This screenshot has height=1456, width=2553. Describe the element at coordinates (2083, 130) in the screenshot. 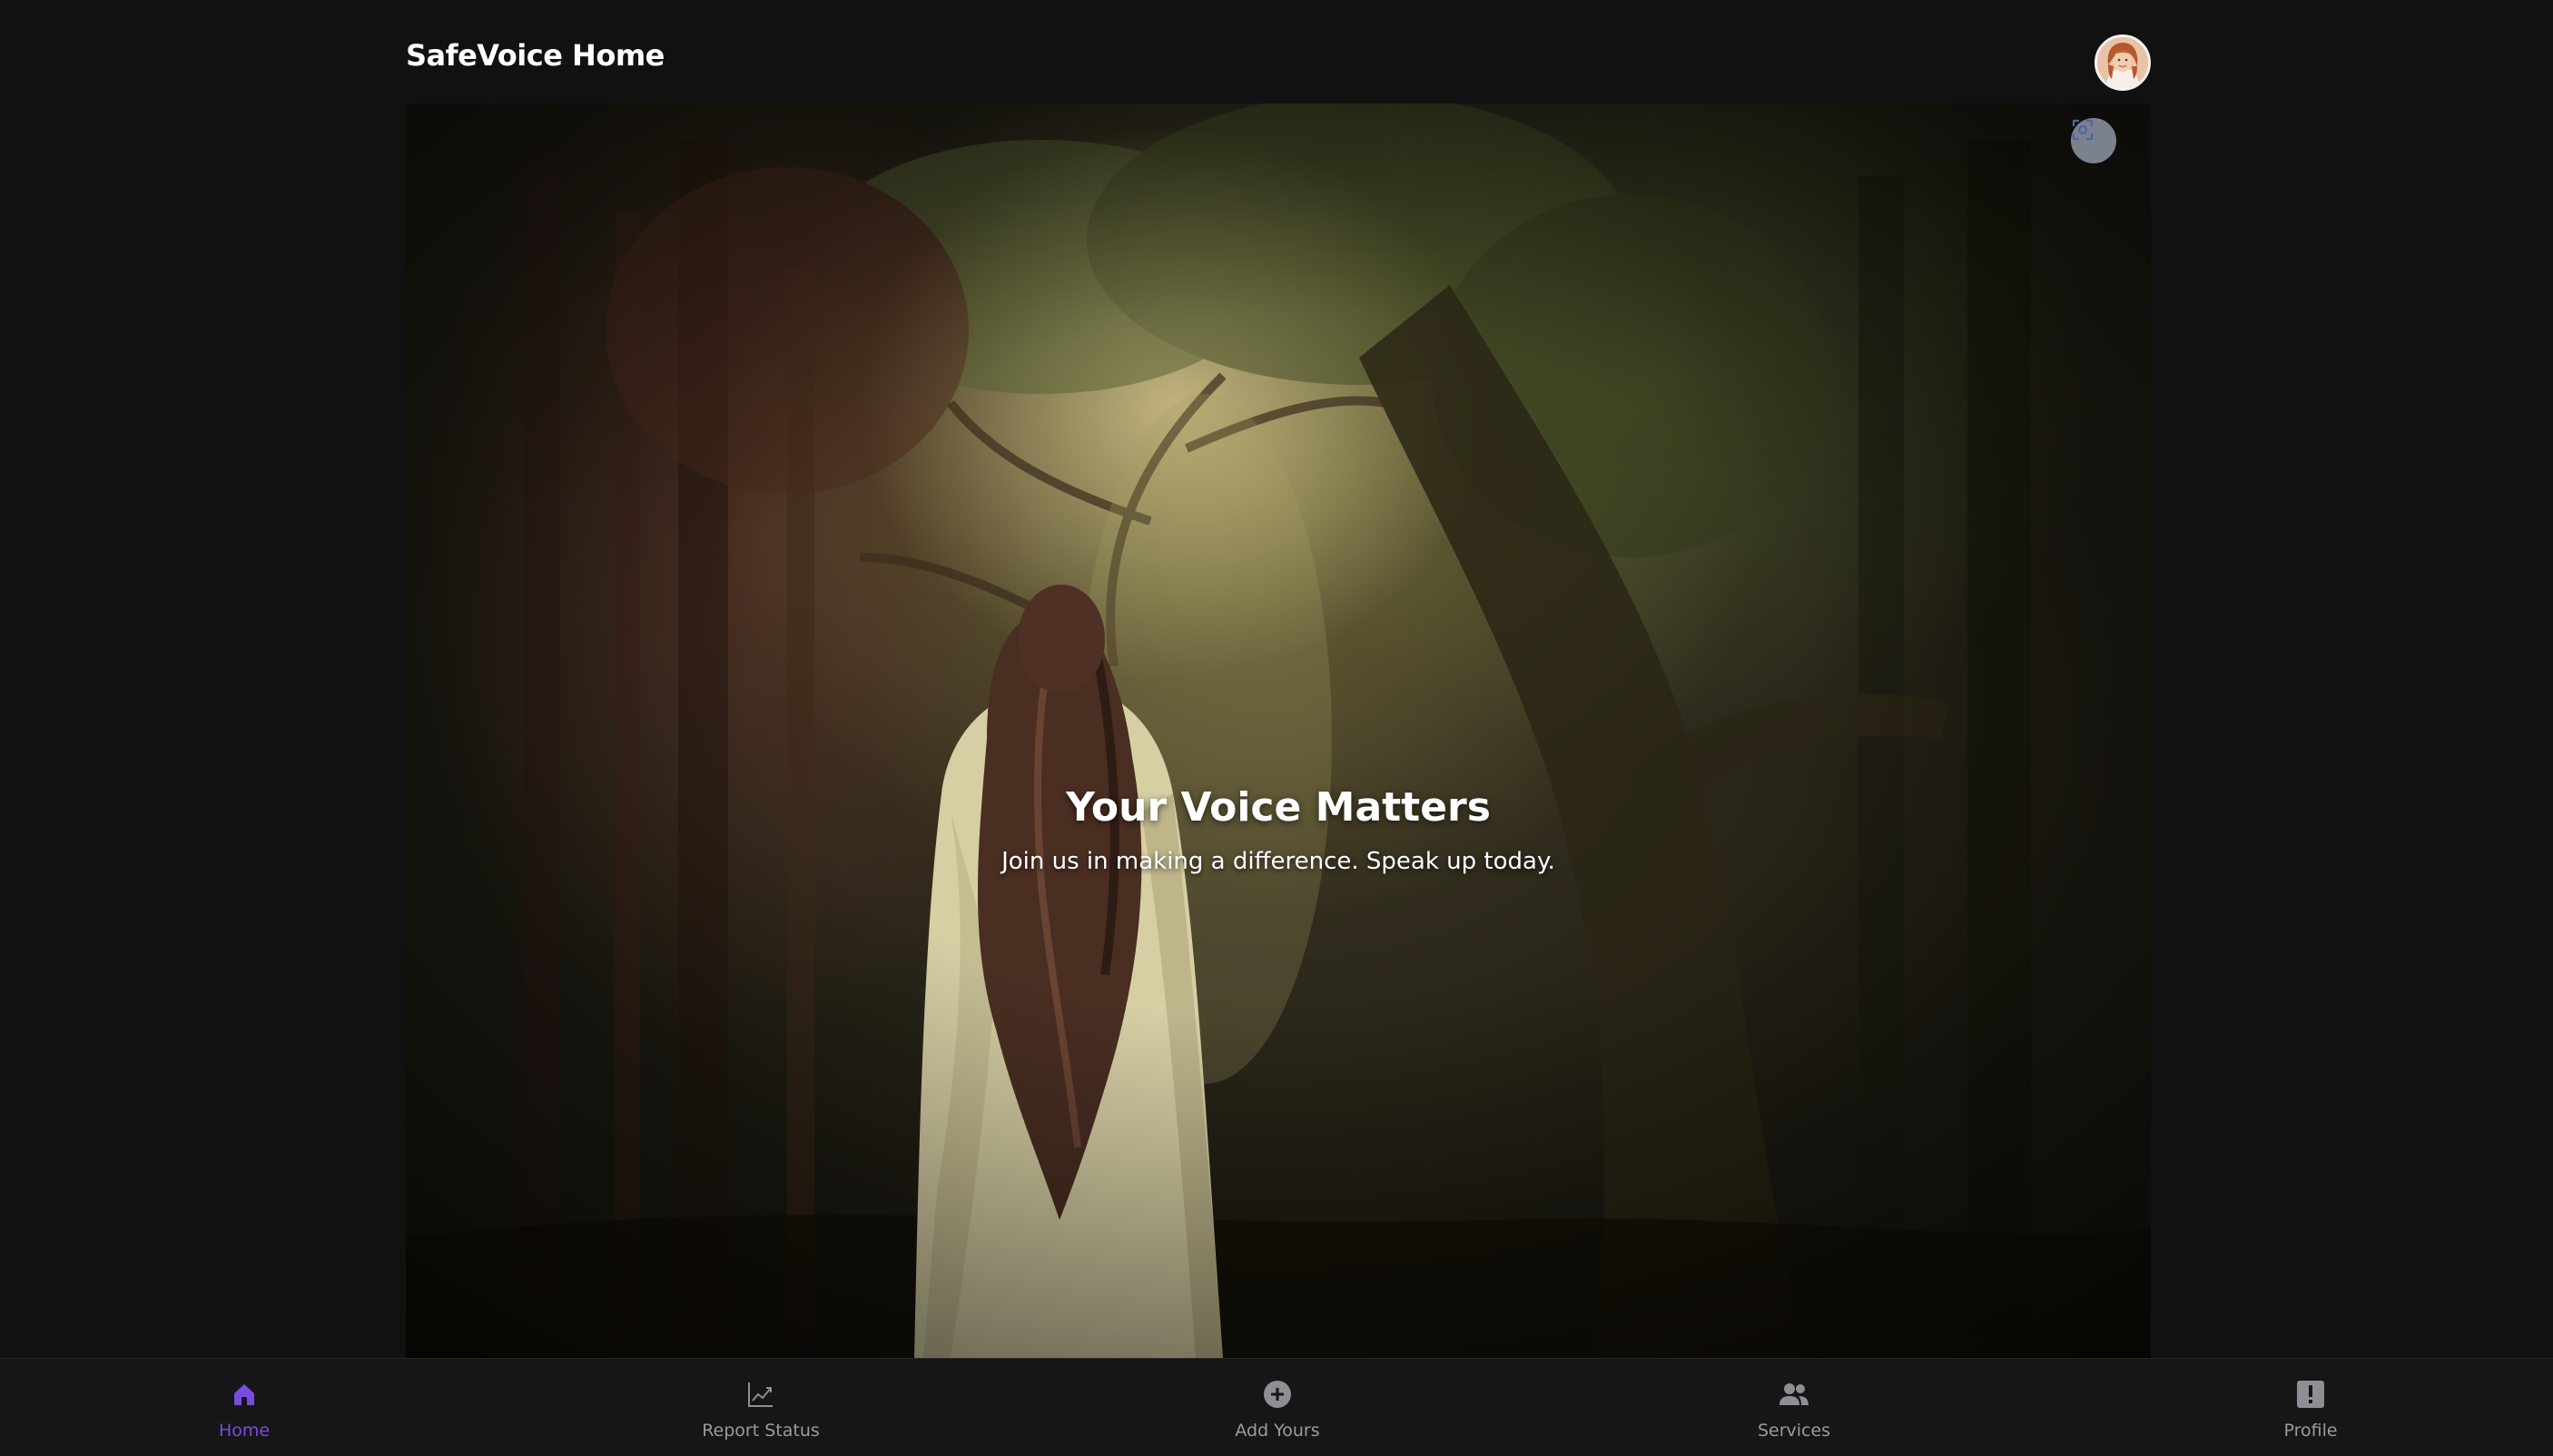

I see `scan-icon` at that location.